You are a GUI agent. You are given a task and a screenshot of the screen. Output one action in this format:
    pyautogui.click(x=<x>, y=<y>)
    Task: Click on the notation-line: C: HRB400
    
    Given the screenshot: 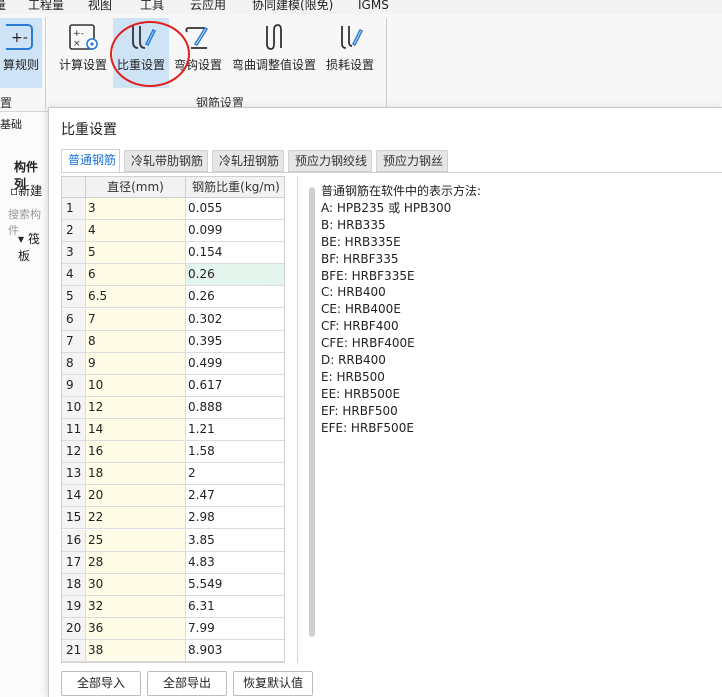 What is the action you would take?
    pyautogui.click(x=353, y=292)
    